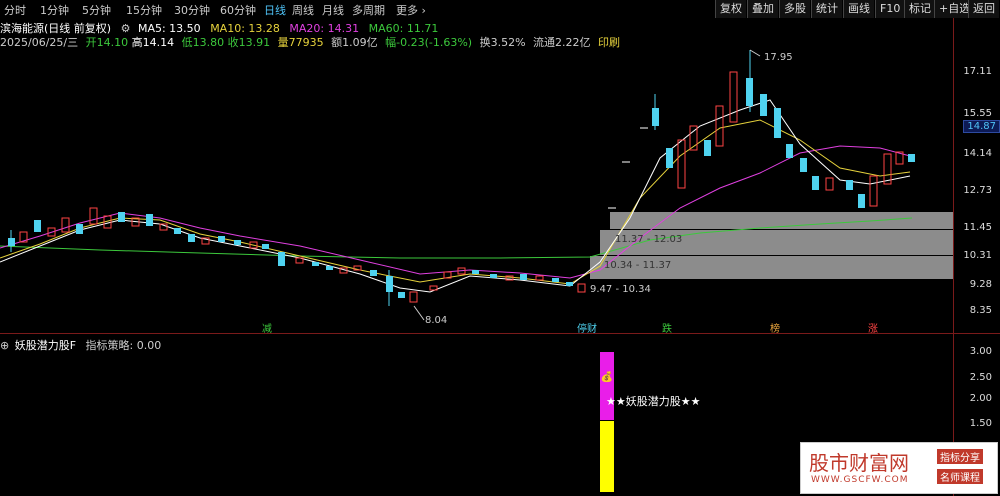 Image resolution: width=1000 pixels, height=496 pixels. Describe the element at coordinates (368, 10) in the screenshot. I see `tab-multi-period: 多周期` at that location.